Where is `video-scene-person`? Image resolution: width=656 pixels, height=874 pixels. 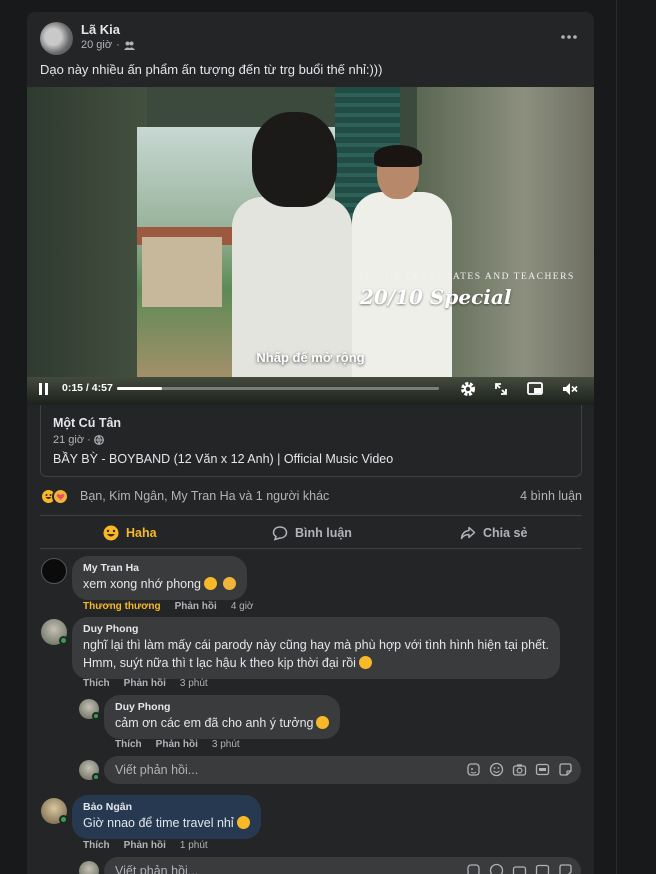
video-scene-person is located at coordinates (292, 301).